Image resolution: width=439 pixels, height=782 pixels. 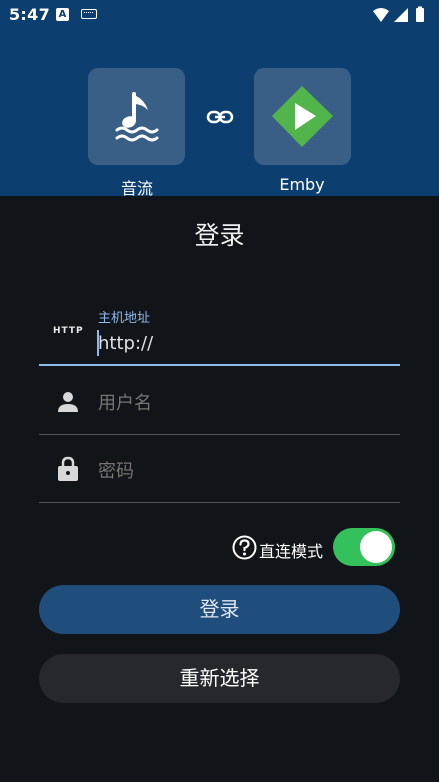 What do you see at coordinates (219, 434) in the screenshot?
I see `username-underline` at bounding box center [219, 434].